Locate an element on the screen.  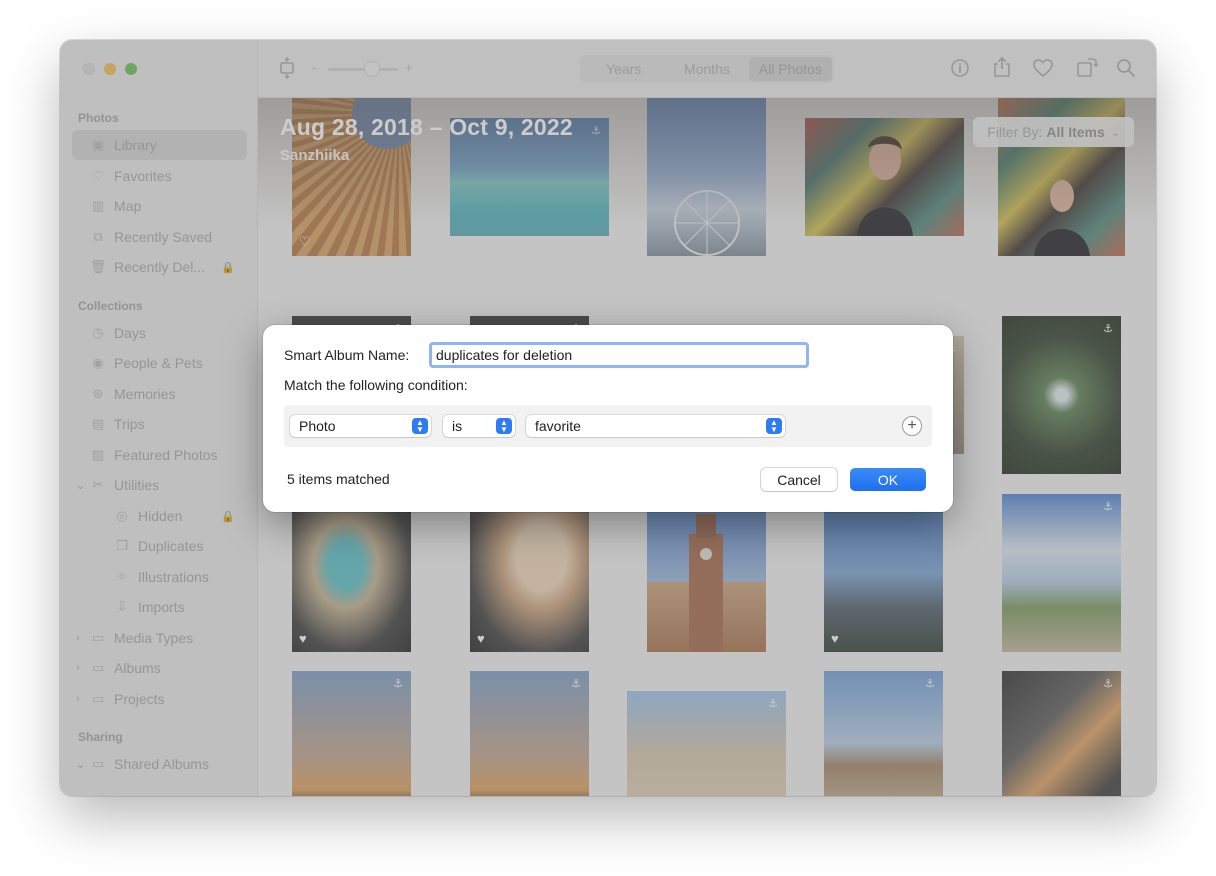
condition-value-value: favorite is located at coordinates (558, 426).